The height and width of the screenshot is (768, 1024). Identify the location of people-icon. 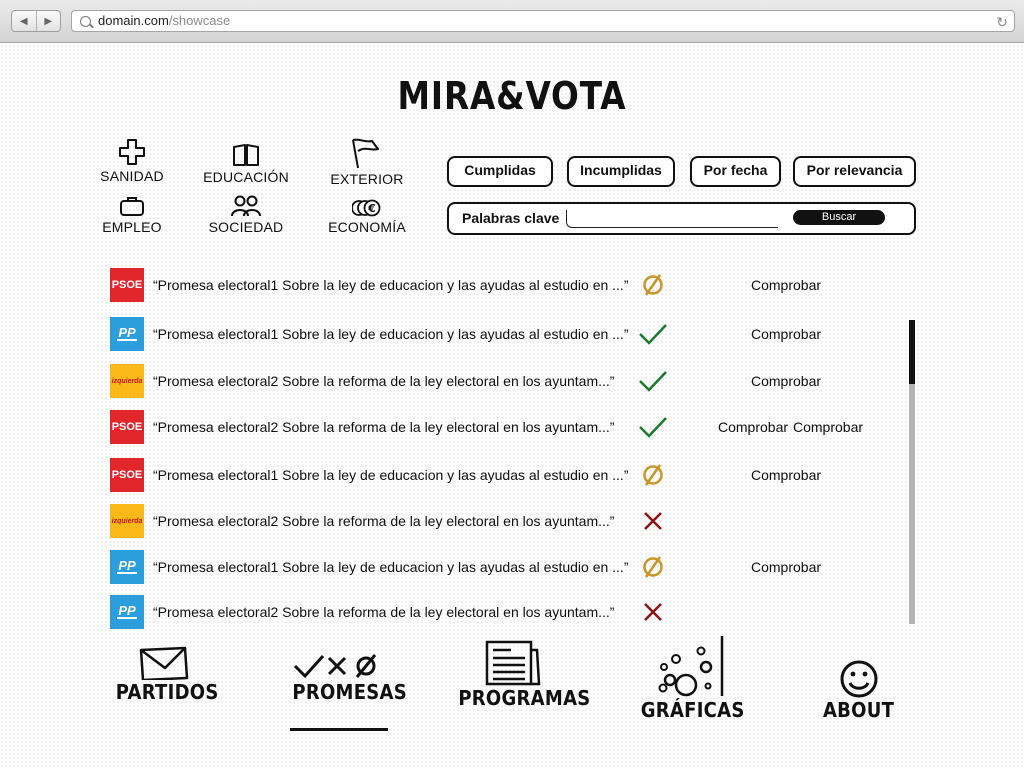
(246, 206).